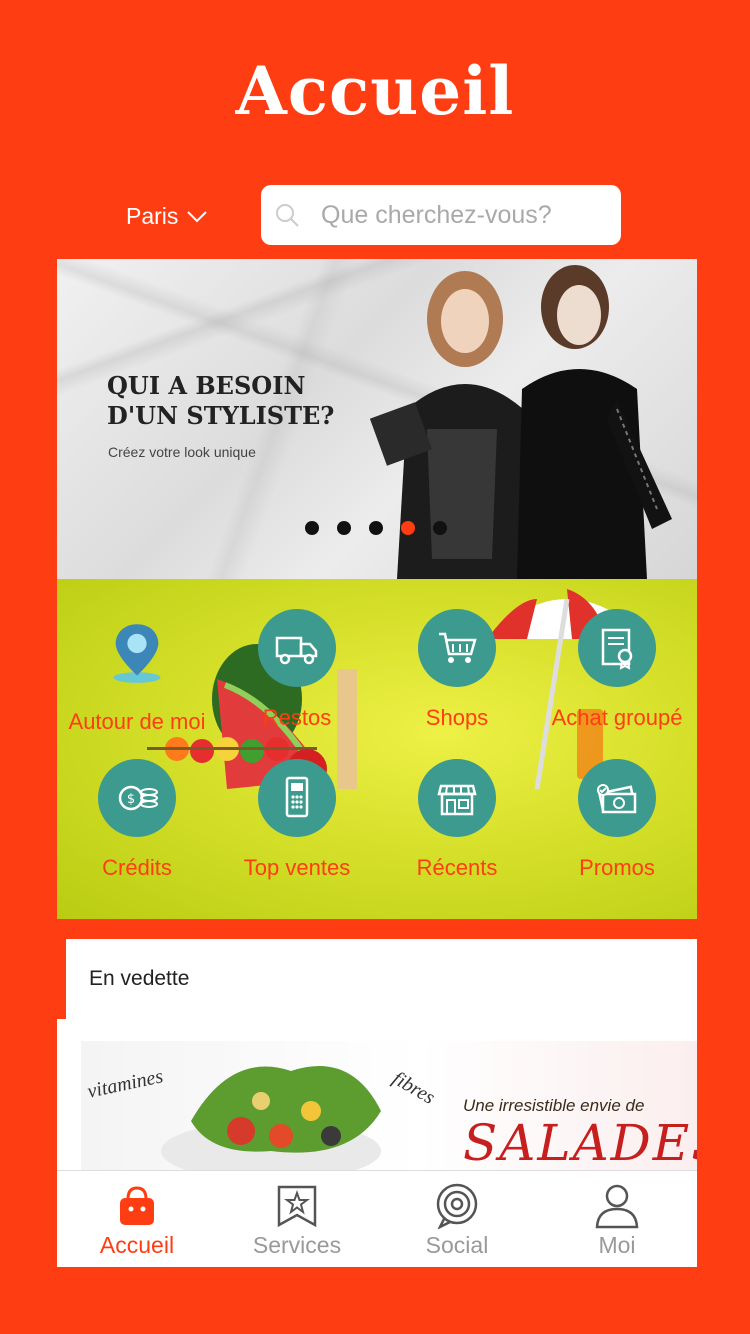 The height and width of the screenshot is (1334, 750). I want to click on shopping-bag-icon, so click(137, 1205).